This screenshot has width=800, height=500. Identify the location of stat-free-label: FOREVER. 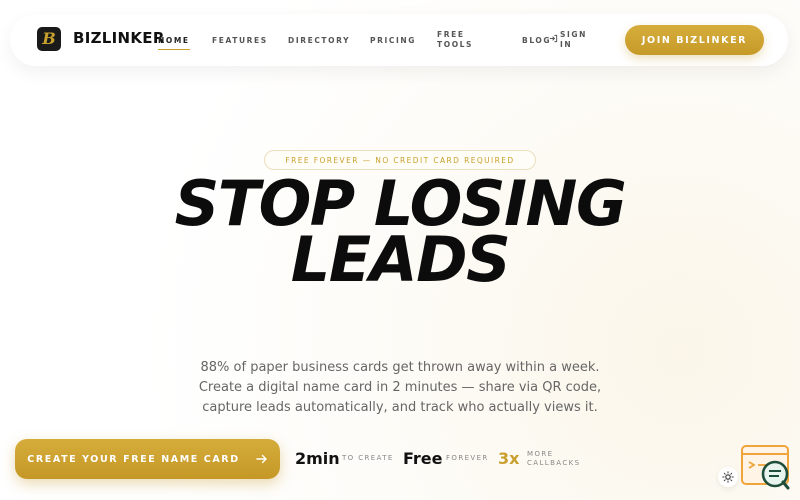
(467, 458).